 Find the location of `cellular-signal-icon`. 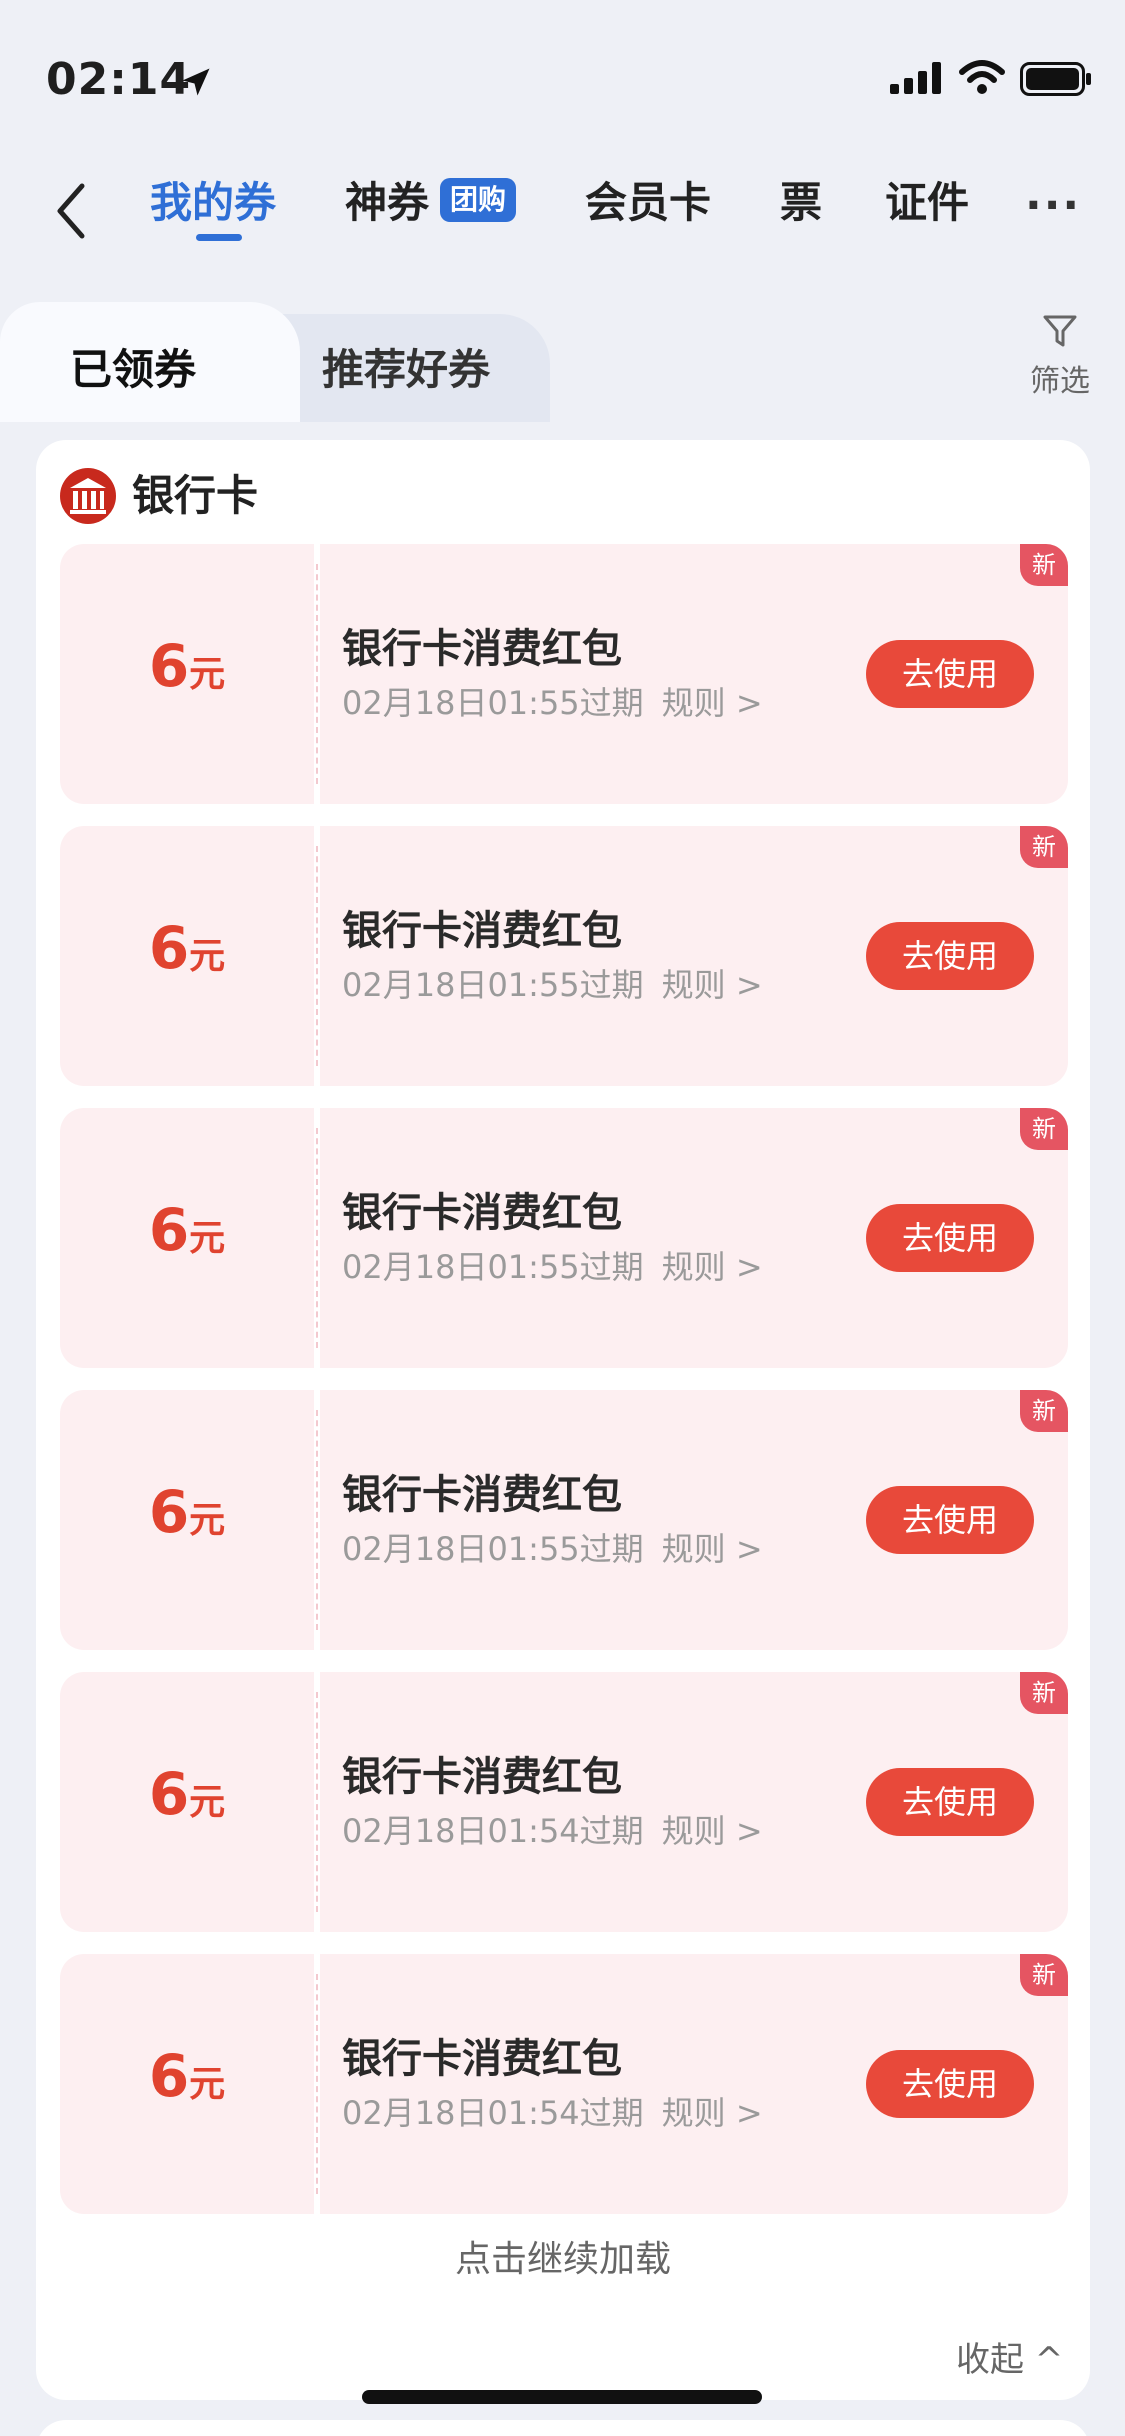

cellular-signal-icon is located at coordinates (918, 80).